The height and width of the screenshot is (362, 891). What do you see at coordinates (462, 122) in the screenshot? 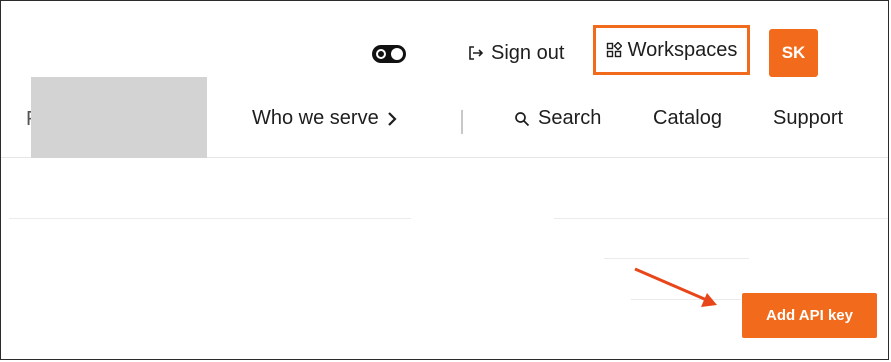
I see `nav-divider` at bounding box center [462, 122].